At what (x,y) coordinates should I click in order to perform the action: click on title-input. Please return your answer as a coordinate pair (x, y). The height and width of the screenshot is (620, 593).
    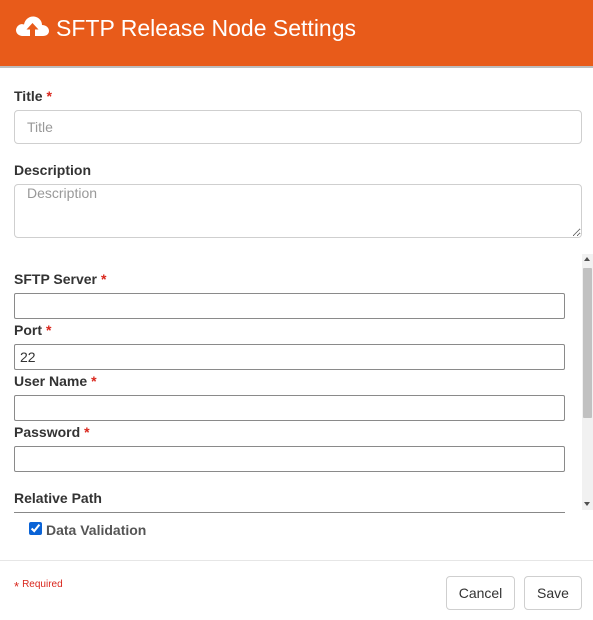
    Looking at the image, I should click on (298, 127).